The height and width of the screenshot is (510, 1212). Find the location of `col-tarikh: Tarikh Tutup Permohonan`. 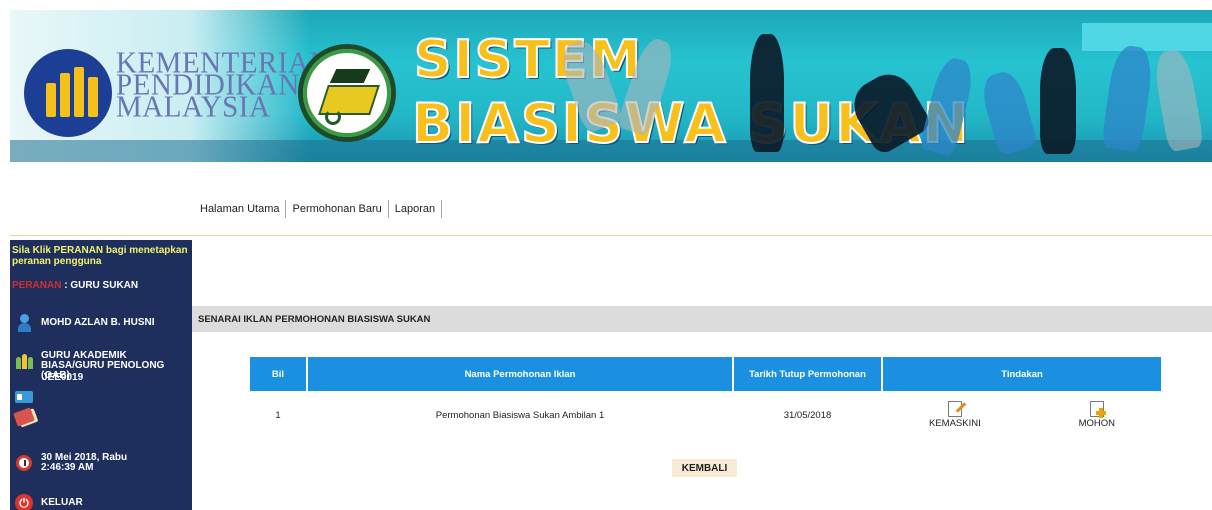

col-tarikh: Tarikh Tutup Permohonan is located at coordinates (807, 374).